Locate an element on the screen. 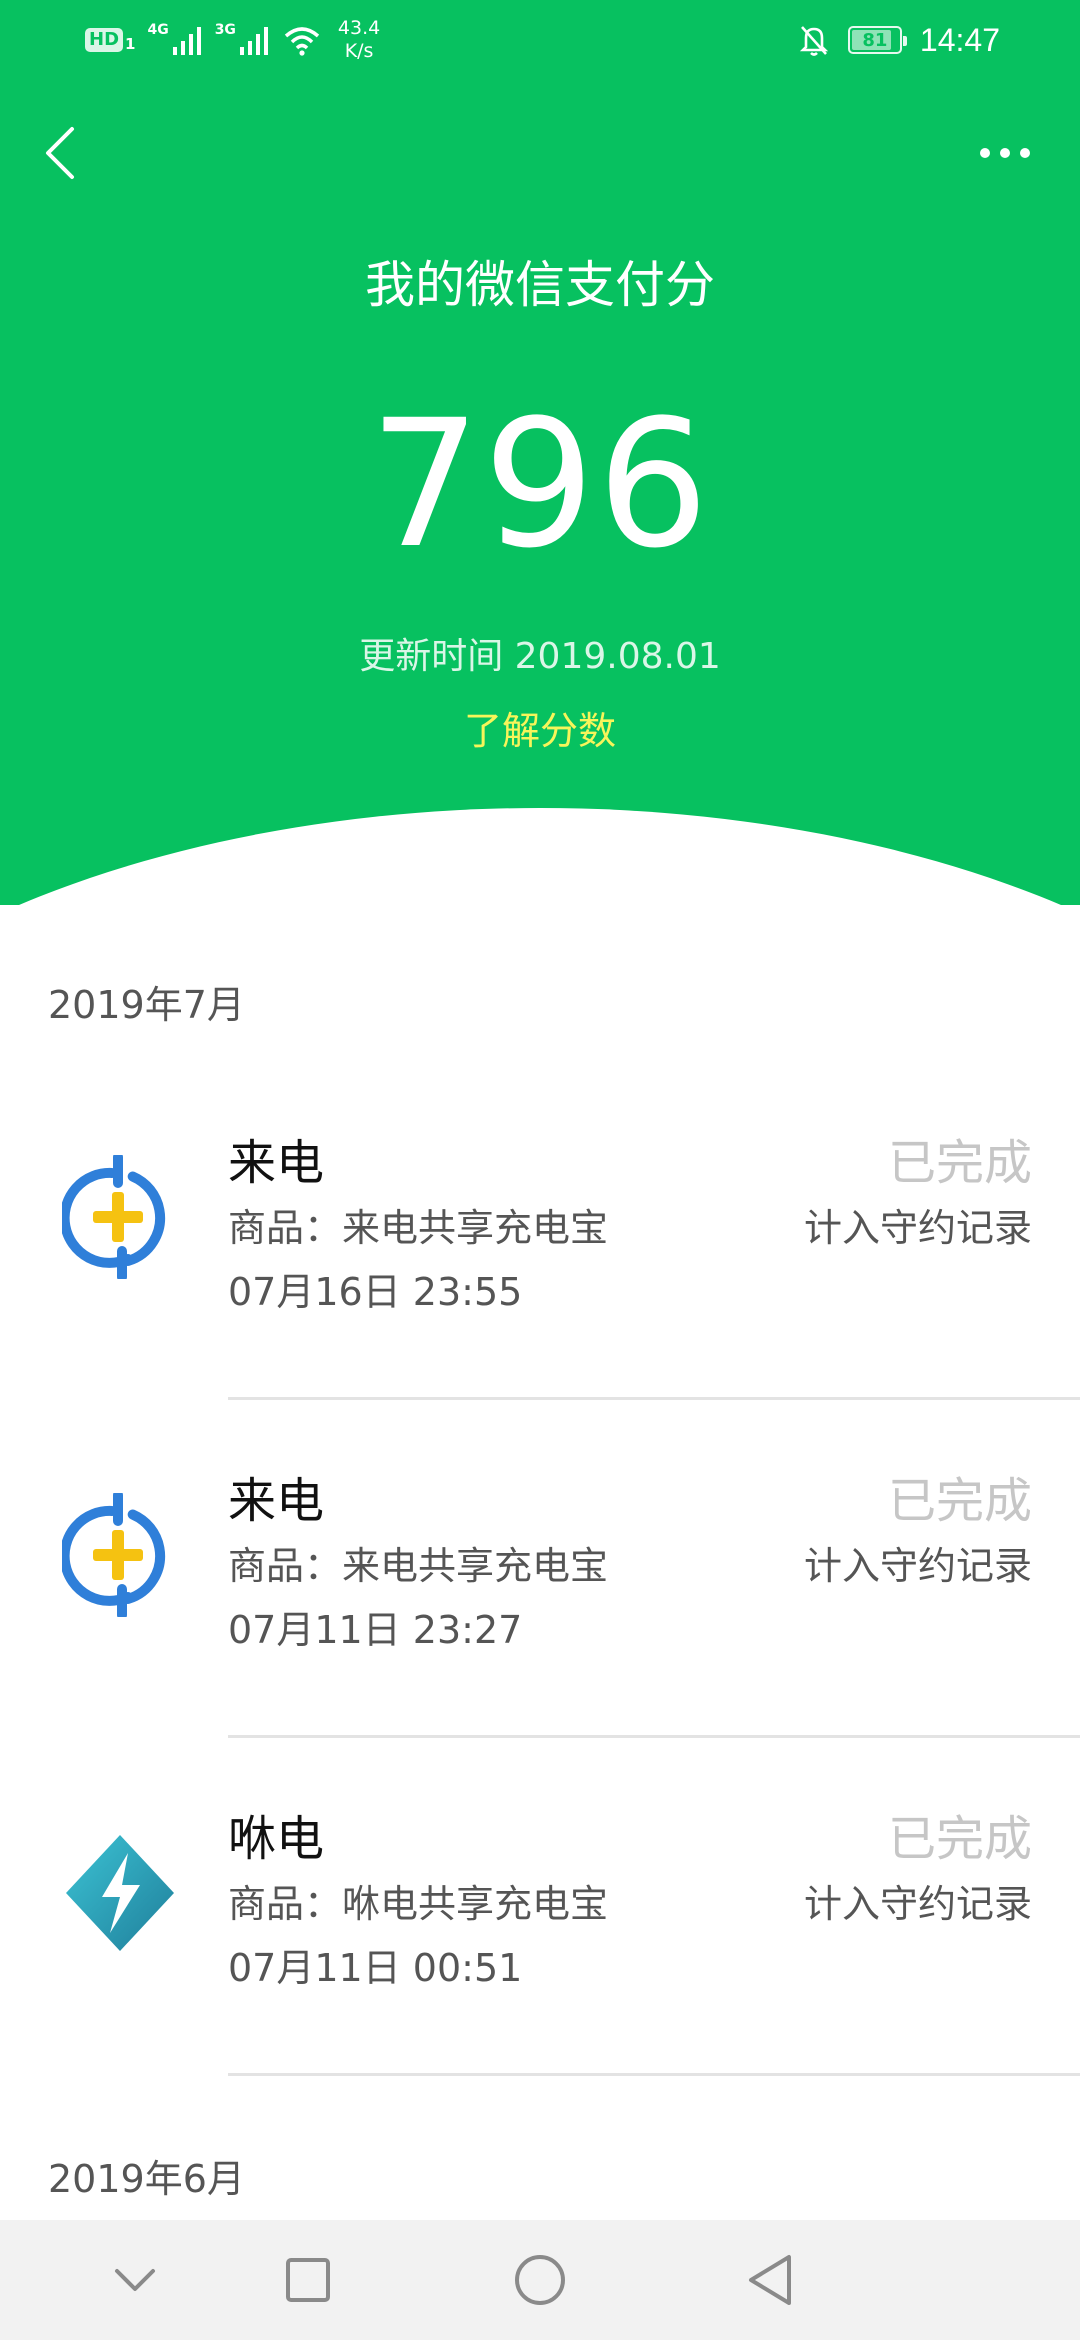 Image resolution: width=1080 pixels, height=2340 pixels. record-time: 07月11日 00:51 is located at coordinates (375, 1968).